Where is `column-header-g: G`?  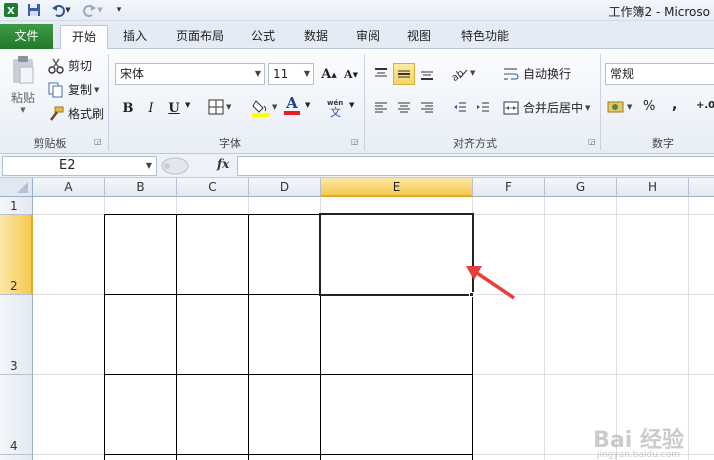
column-header-g: G is located at coordinates (581, 187).